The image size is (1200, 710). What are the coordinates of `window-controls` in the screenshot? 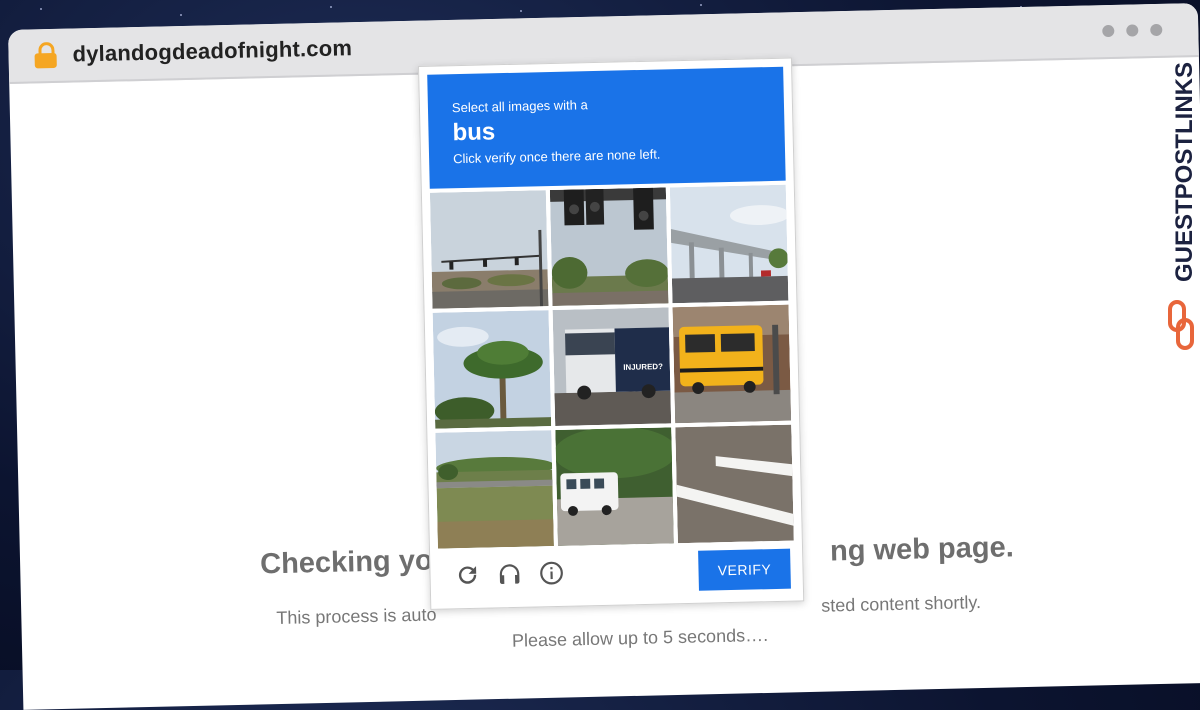 It's located at (1132, 30).